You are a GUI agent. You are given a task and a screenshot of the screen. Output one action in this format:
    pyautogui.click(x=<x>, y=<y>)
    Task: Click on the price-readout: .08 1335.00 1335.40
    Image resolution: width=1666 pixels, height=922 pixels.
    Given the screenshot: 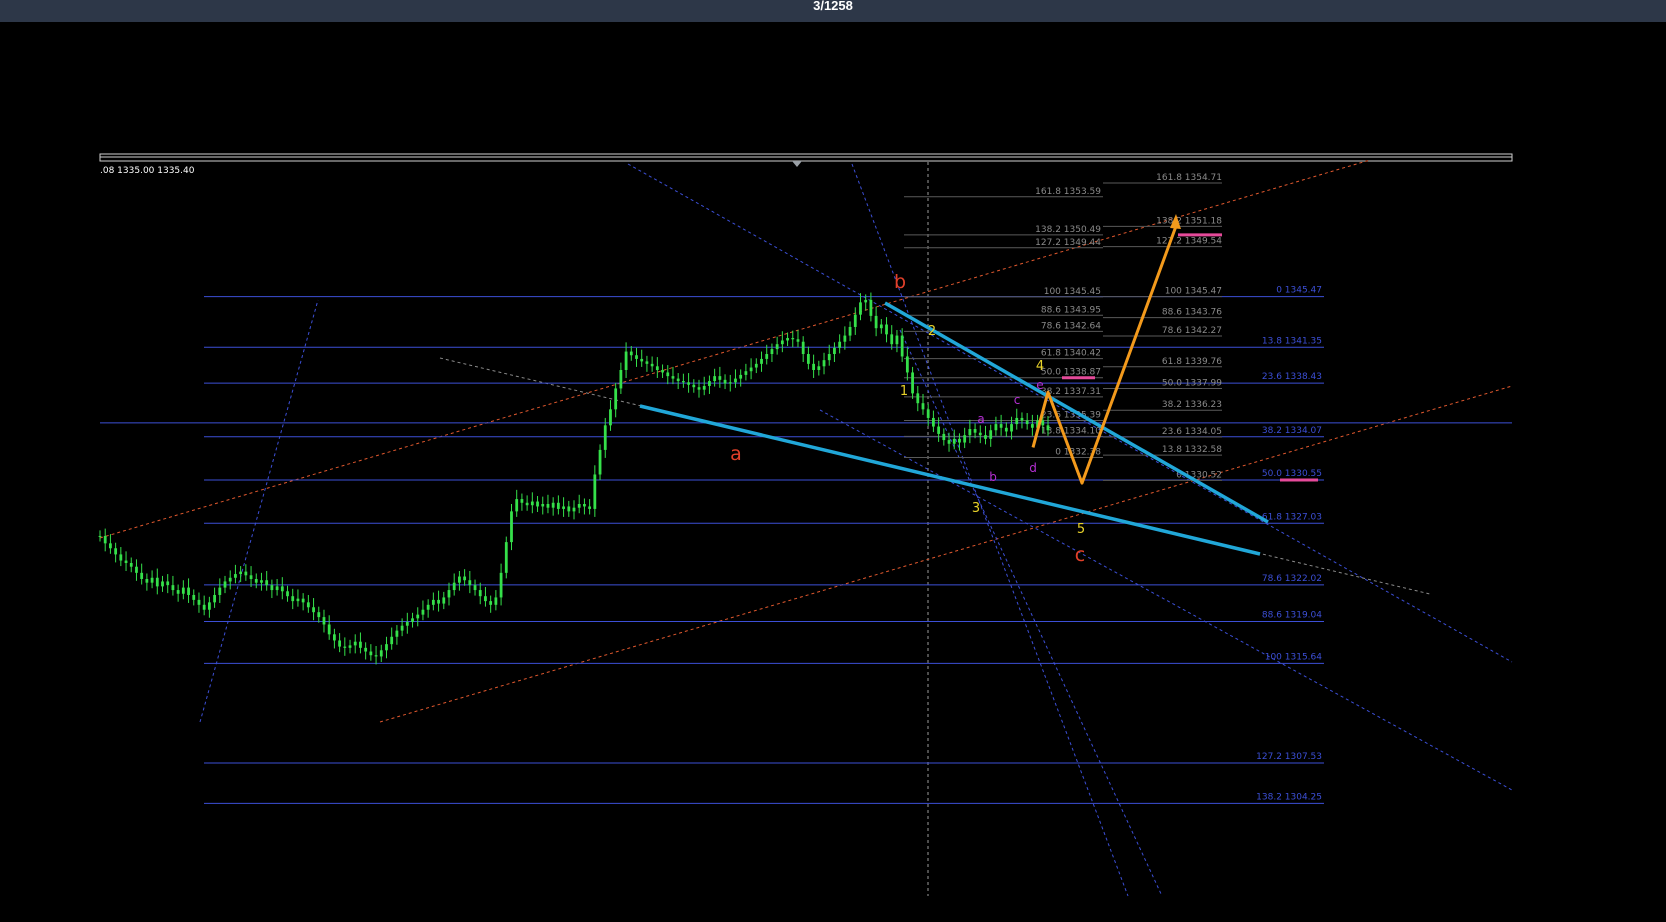 What is the action you would take?
    pyautogui.click(x=147, y=171)
    